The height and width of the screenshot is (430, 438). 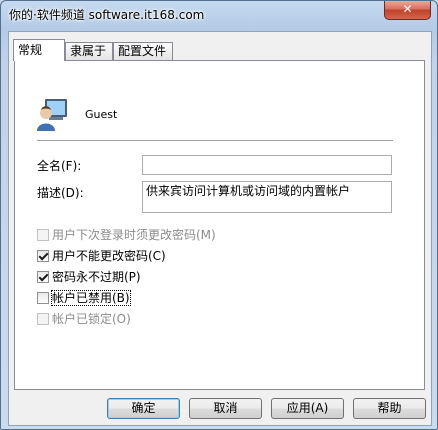 What do you see at coordinates (91, 319) in the screenshot?
I see `account-locked-label: 帐户已锁定(O)` at bounding box center [91, 319].